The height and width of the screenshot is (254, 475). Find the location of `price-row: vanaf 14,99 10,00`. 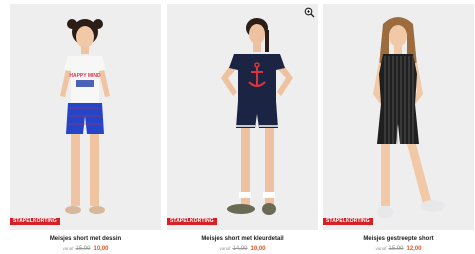

price-row: vanaf 14,99 10,00 is located at coordinates (242, 249).